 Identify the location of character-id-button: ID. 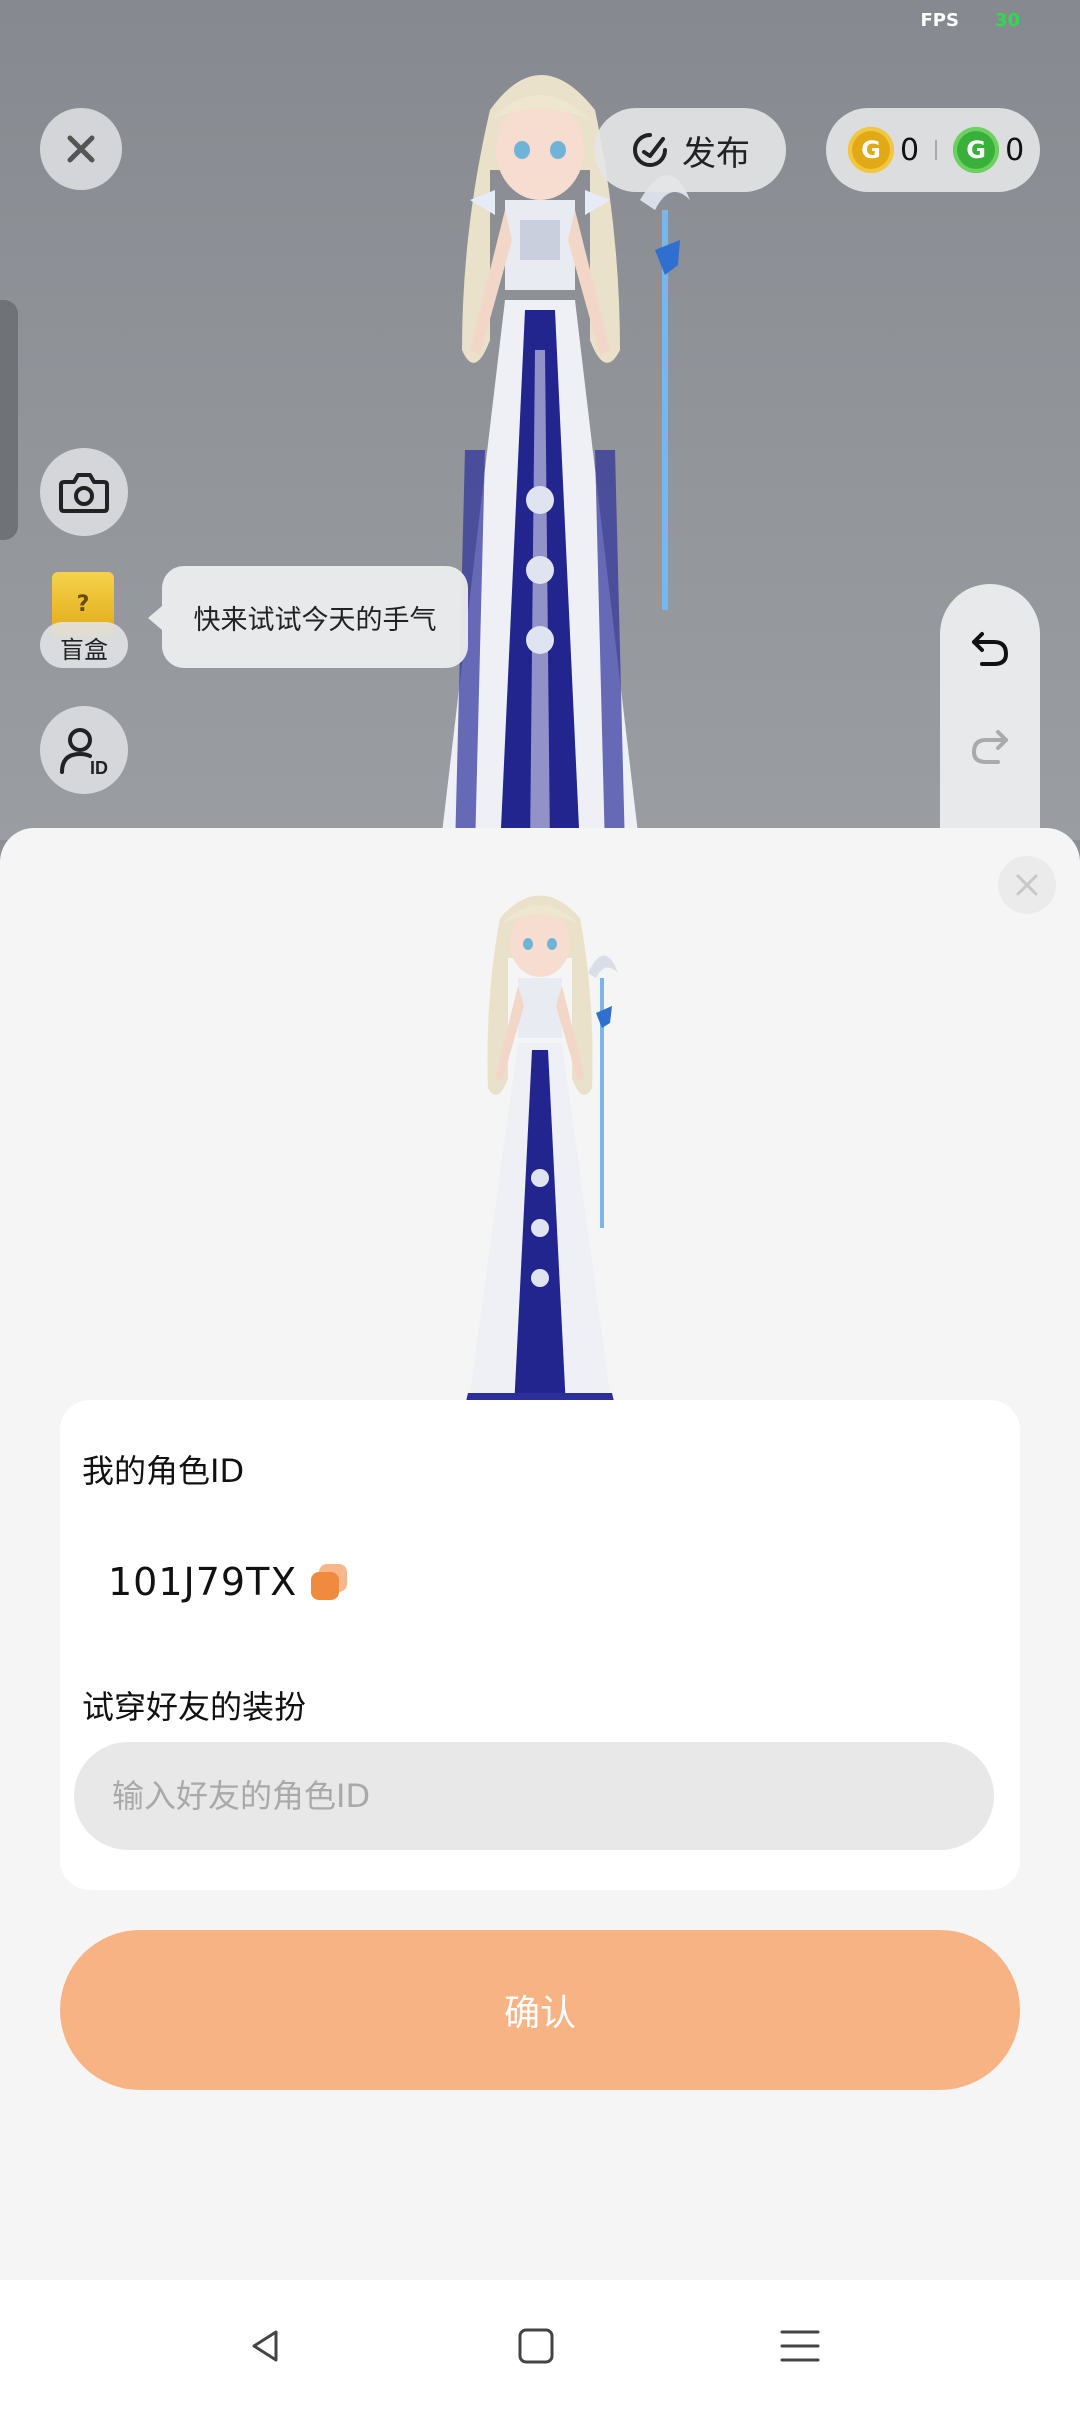
(84, 750).